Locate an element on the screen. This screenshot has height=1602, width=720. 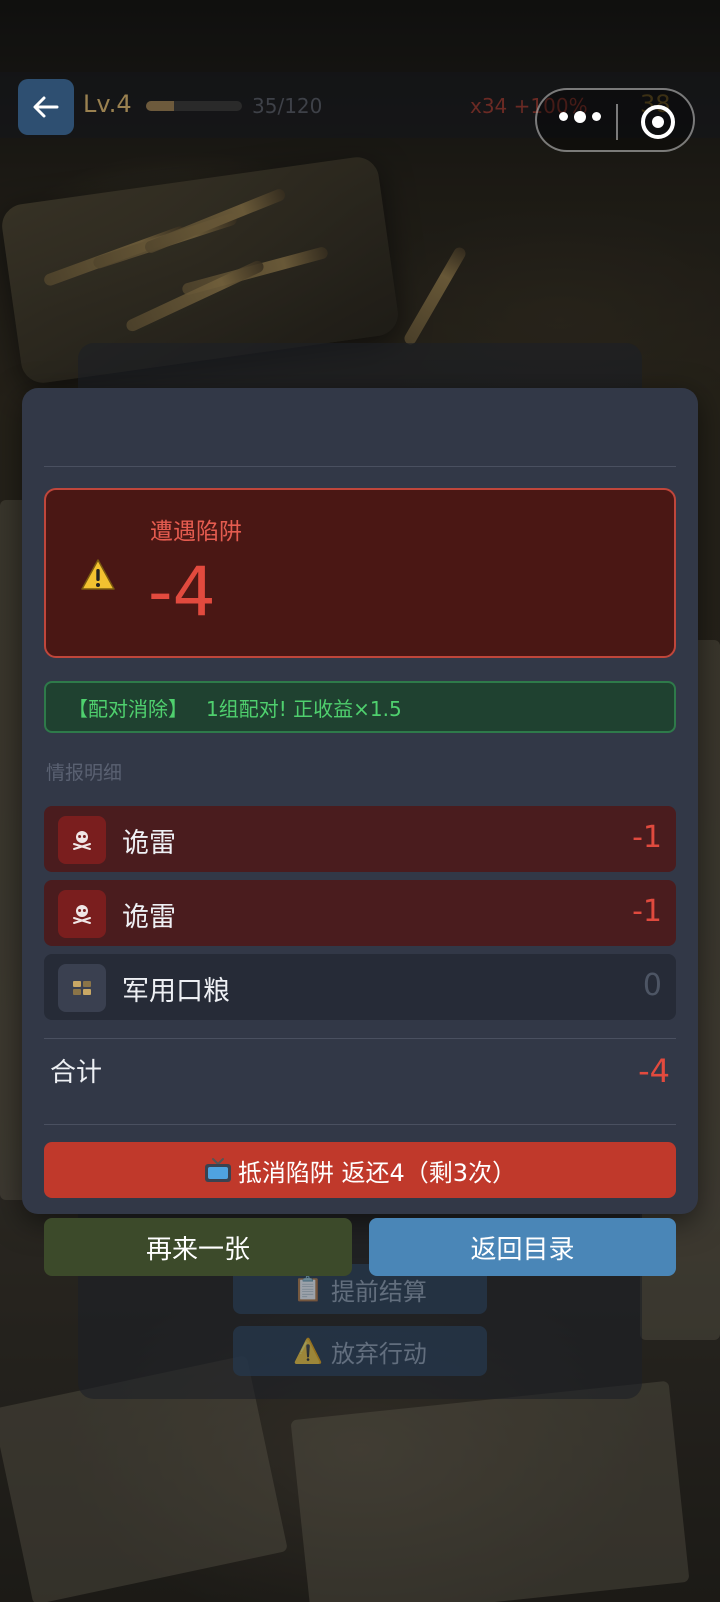
warning-icon is located at coordinates (98, 574).